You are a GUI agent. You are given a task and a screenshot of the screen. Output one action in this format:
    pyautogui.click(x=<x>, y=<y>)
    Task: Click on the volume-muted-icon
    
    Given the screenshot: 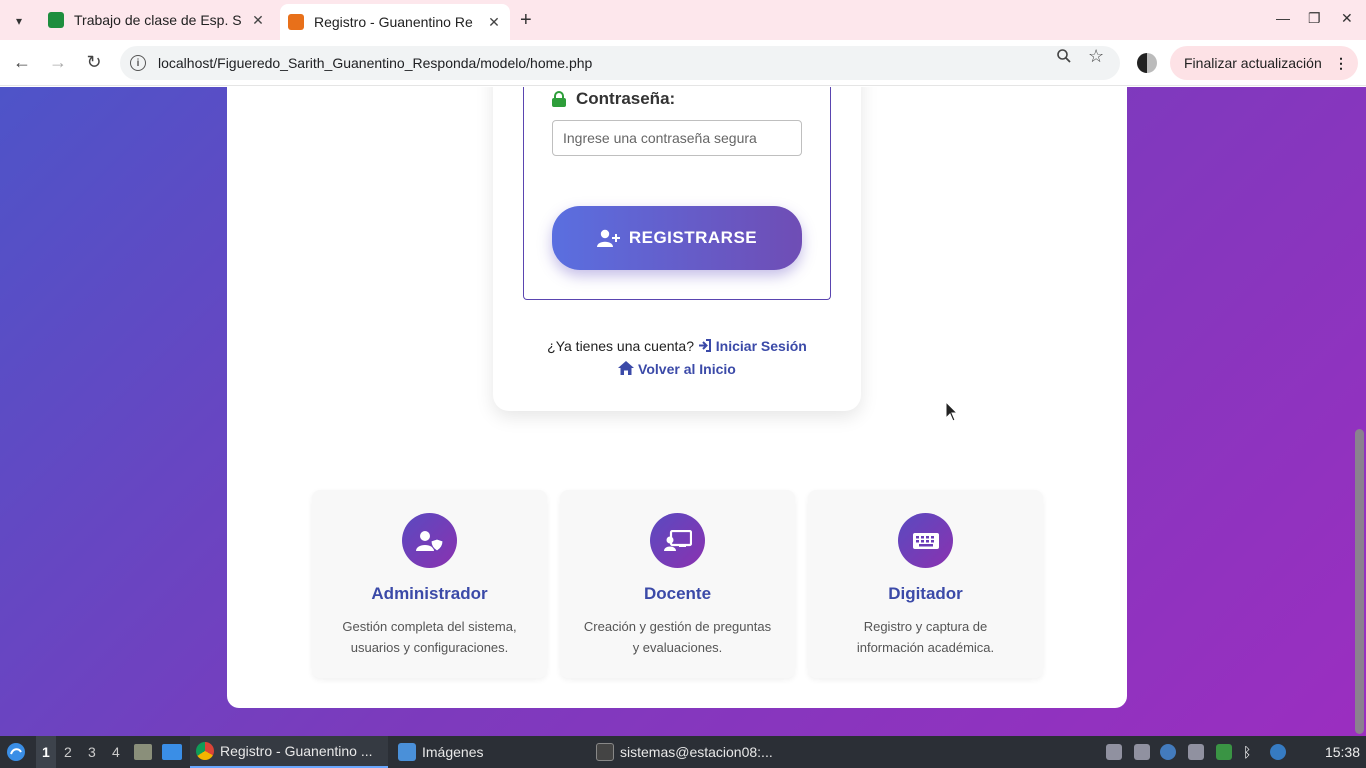 What is the action you would take?
    pyautogui.click(x=1142, y=752)
    